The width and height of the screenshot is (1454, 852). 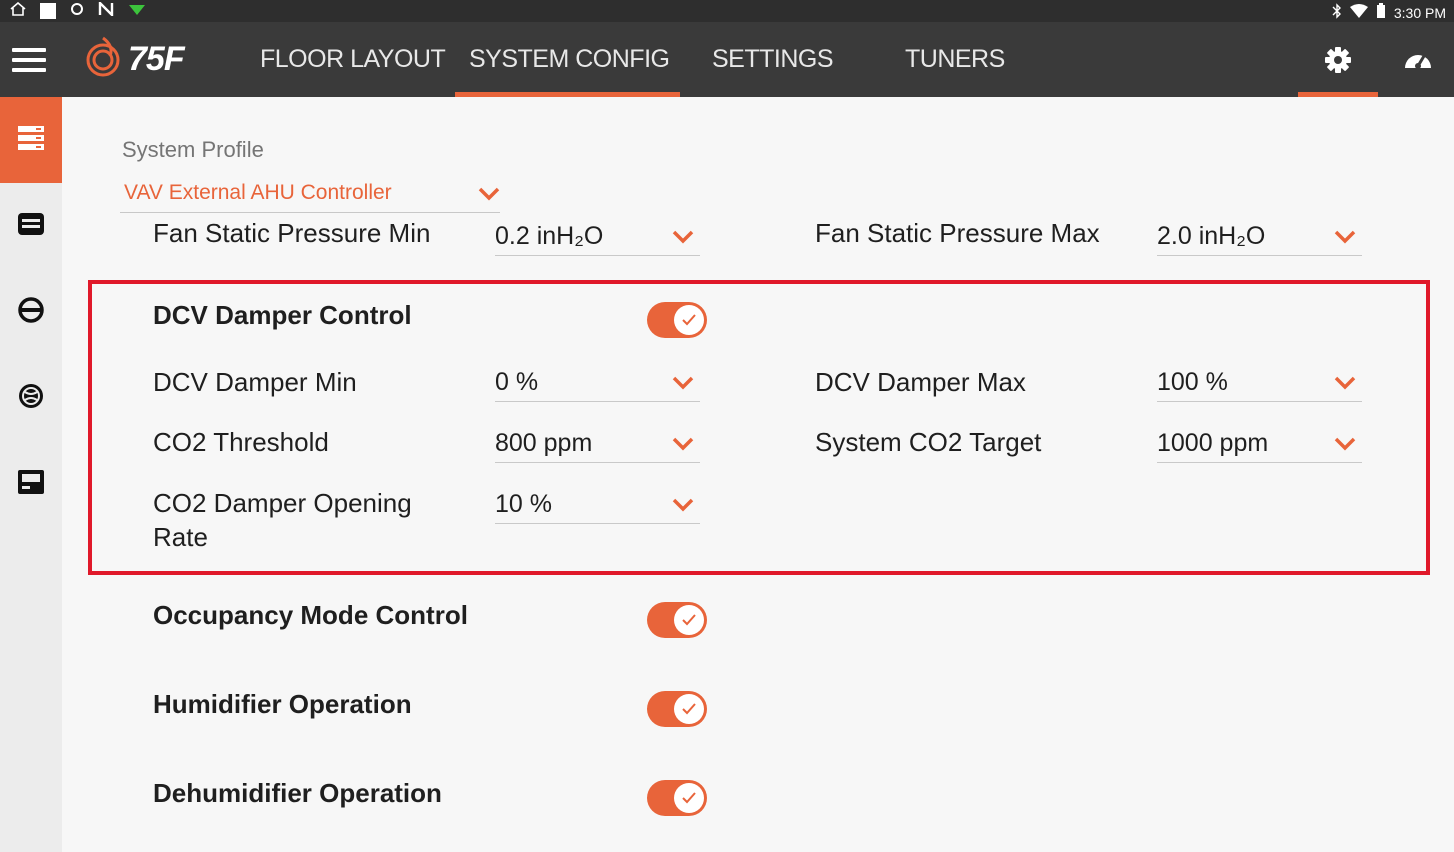 I want to click on status-bar: 3:30 PM, so click(x=727, y=11).